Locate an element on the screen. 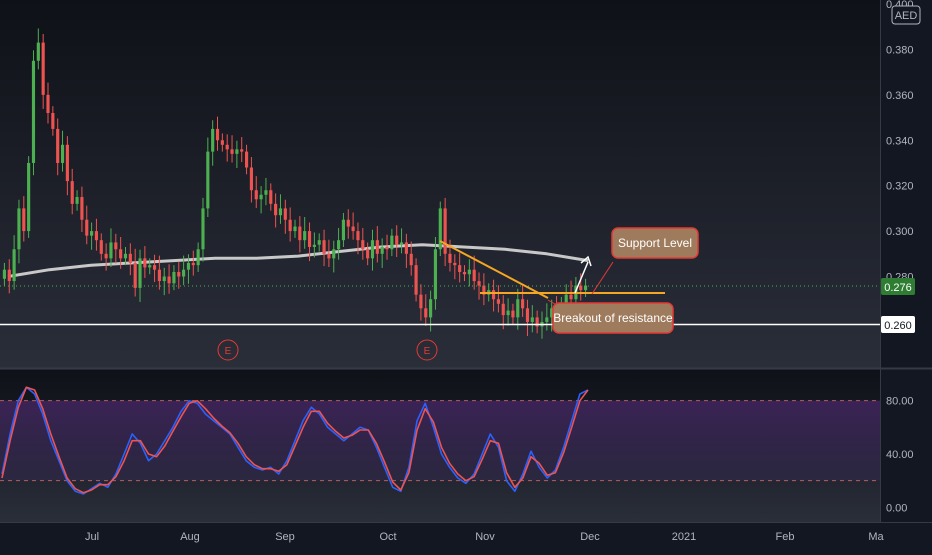 This screenshot has width=932, height=555. price-tick-label: 0.360 is located at coordinates (900, 96).